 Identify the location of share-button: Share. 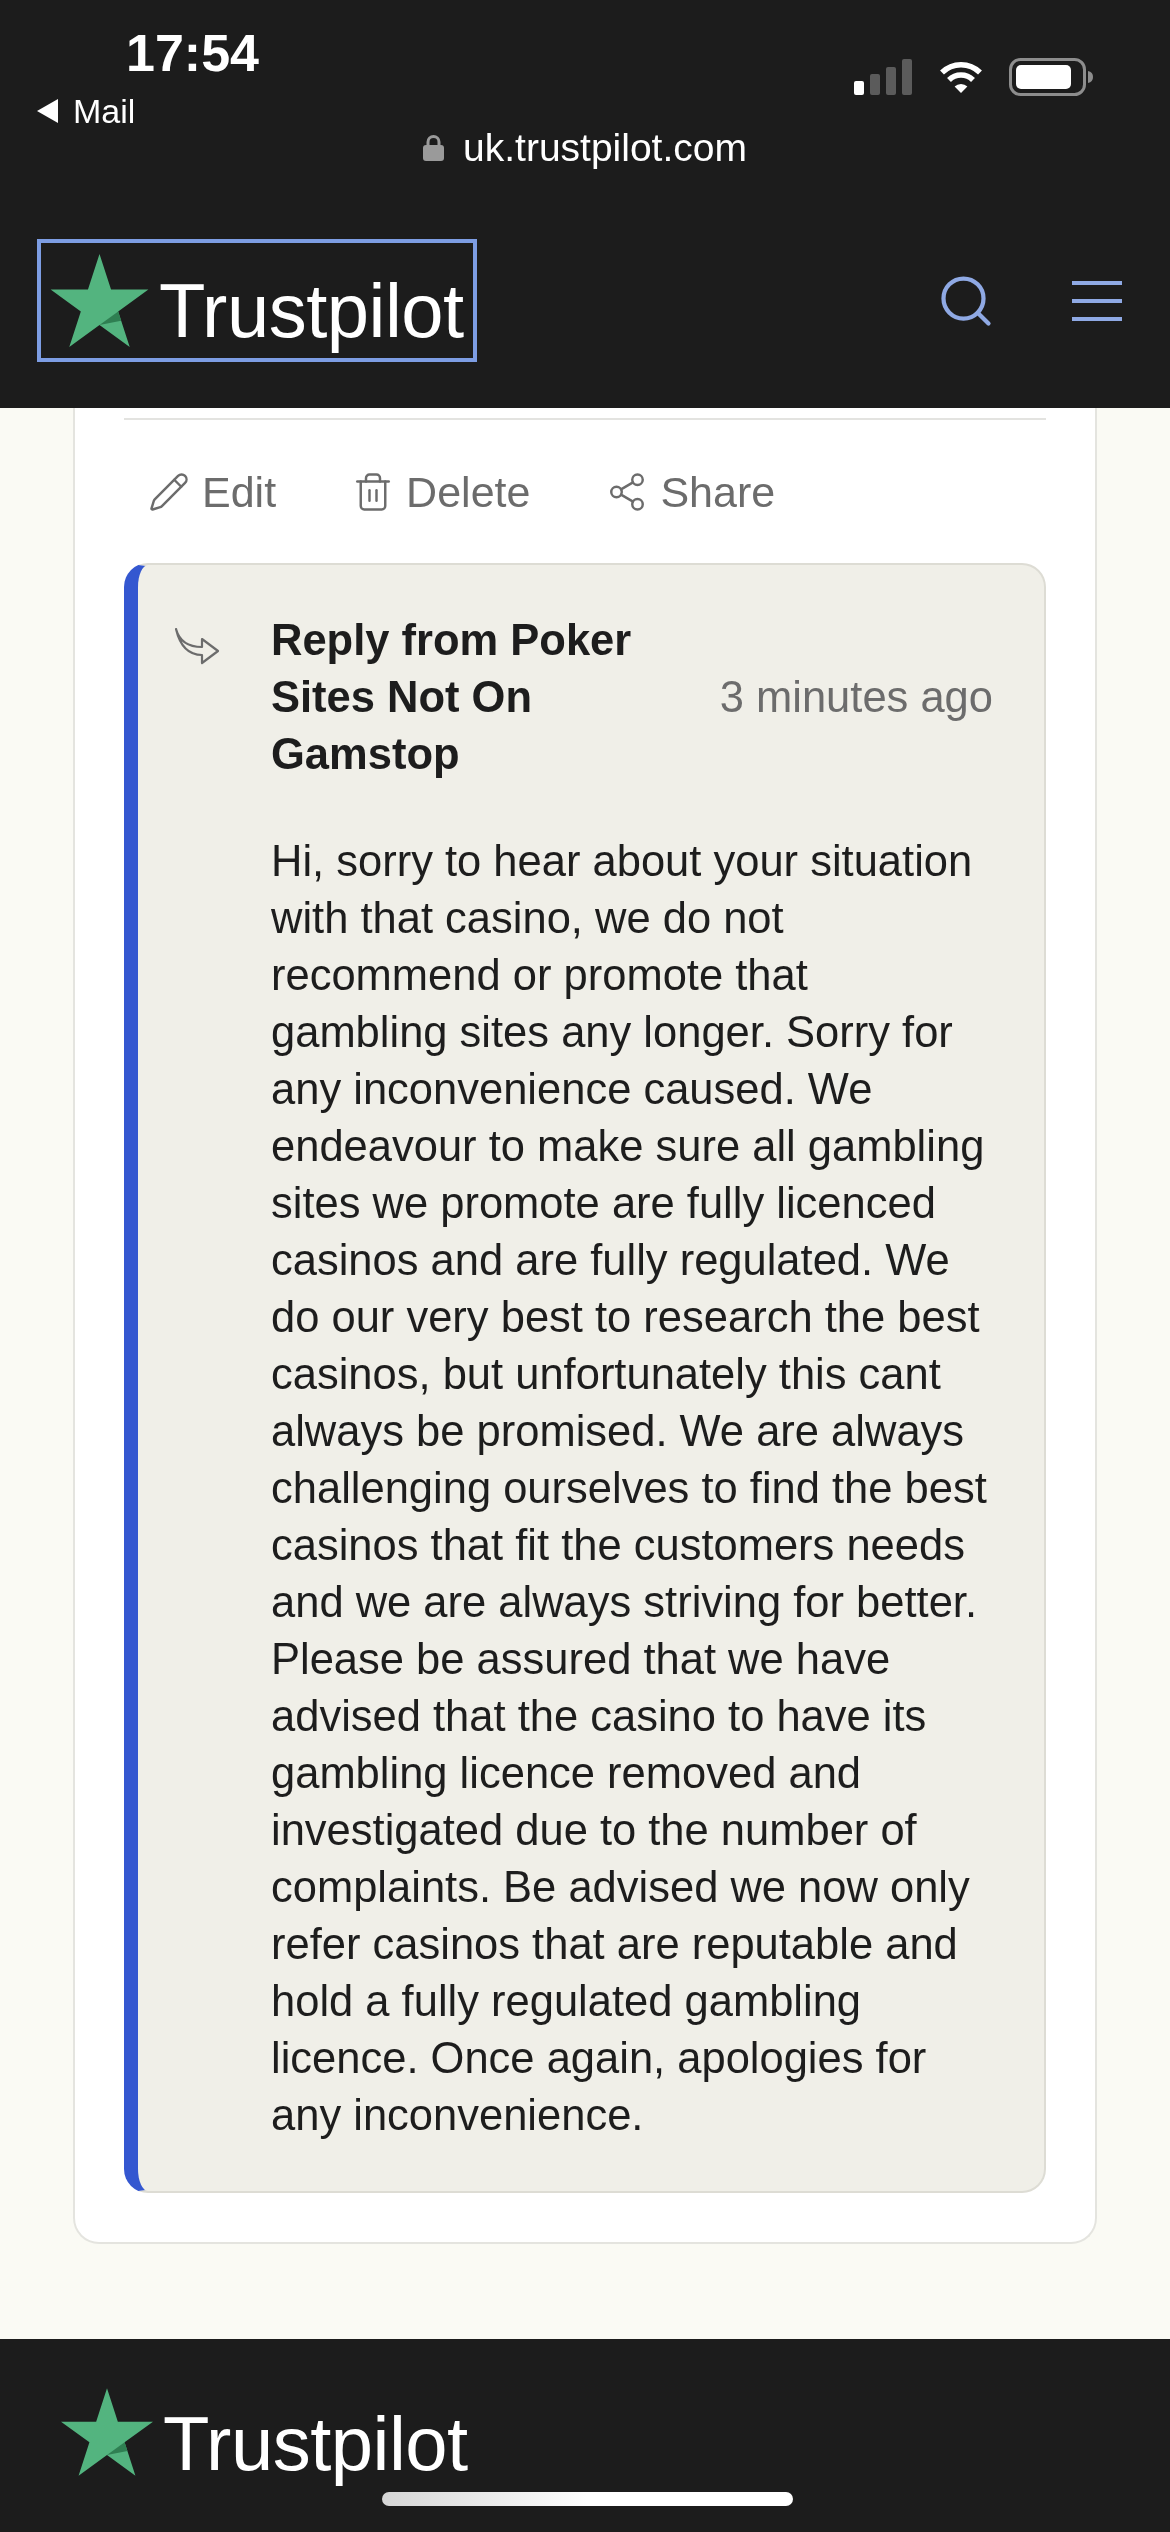
(691, 492).